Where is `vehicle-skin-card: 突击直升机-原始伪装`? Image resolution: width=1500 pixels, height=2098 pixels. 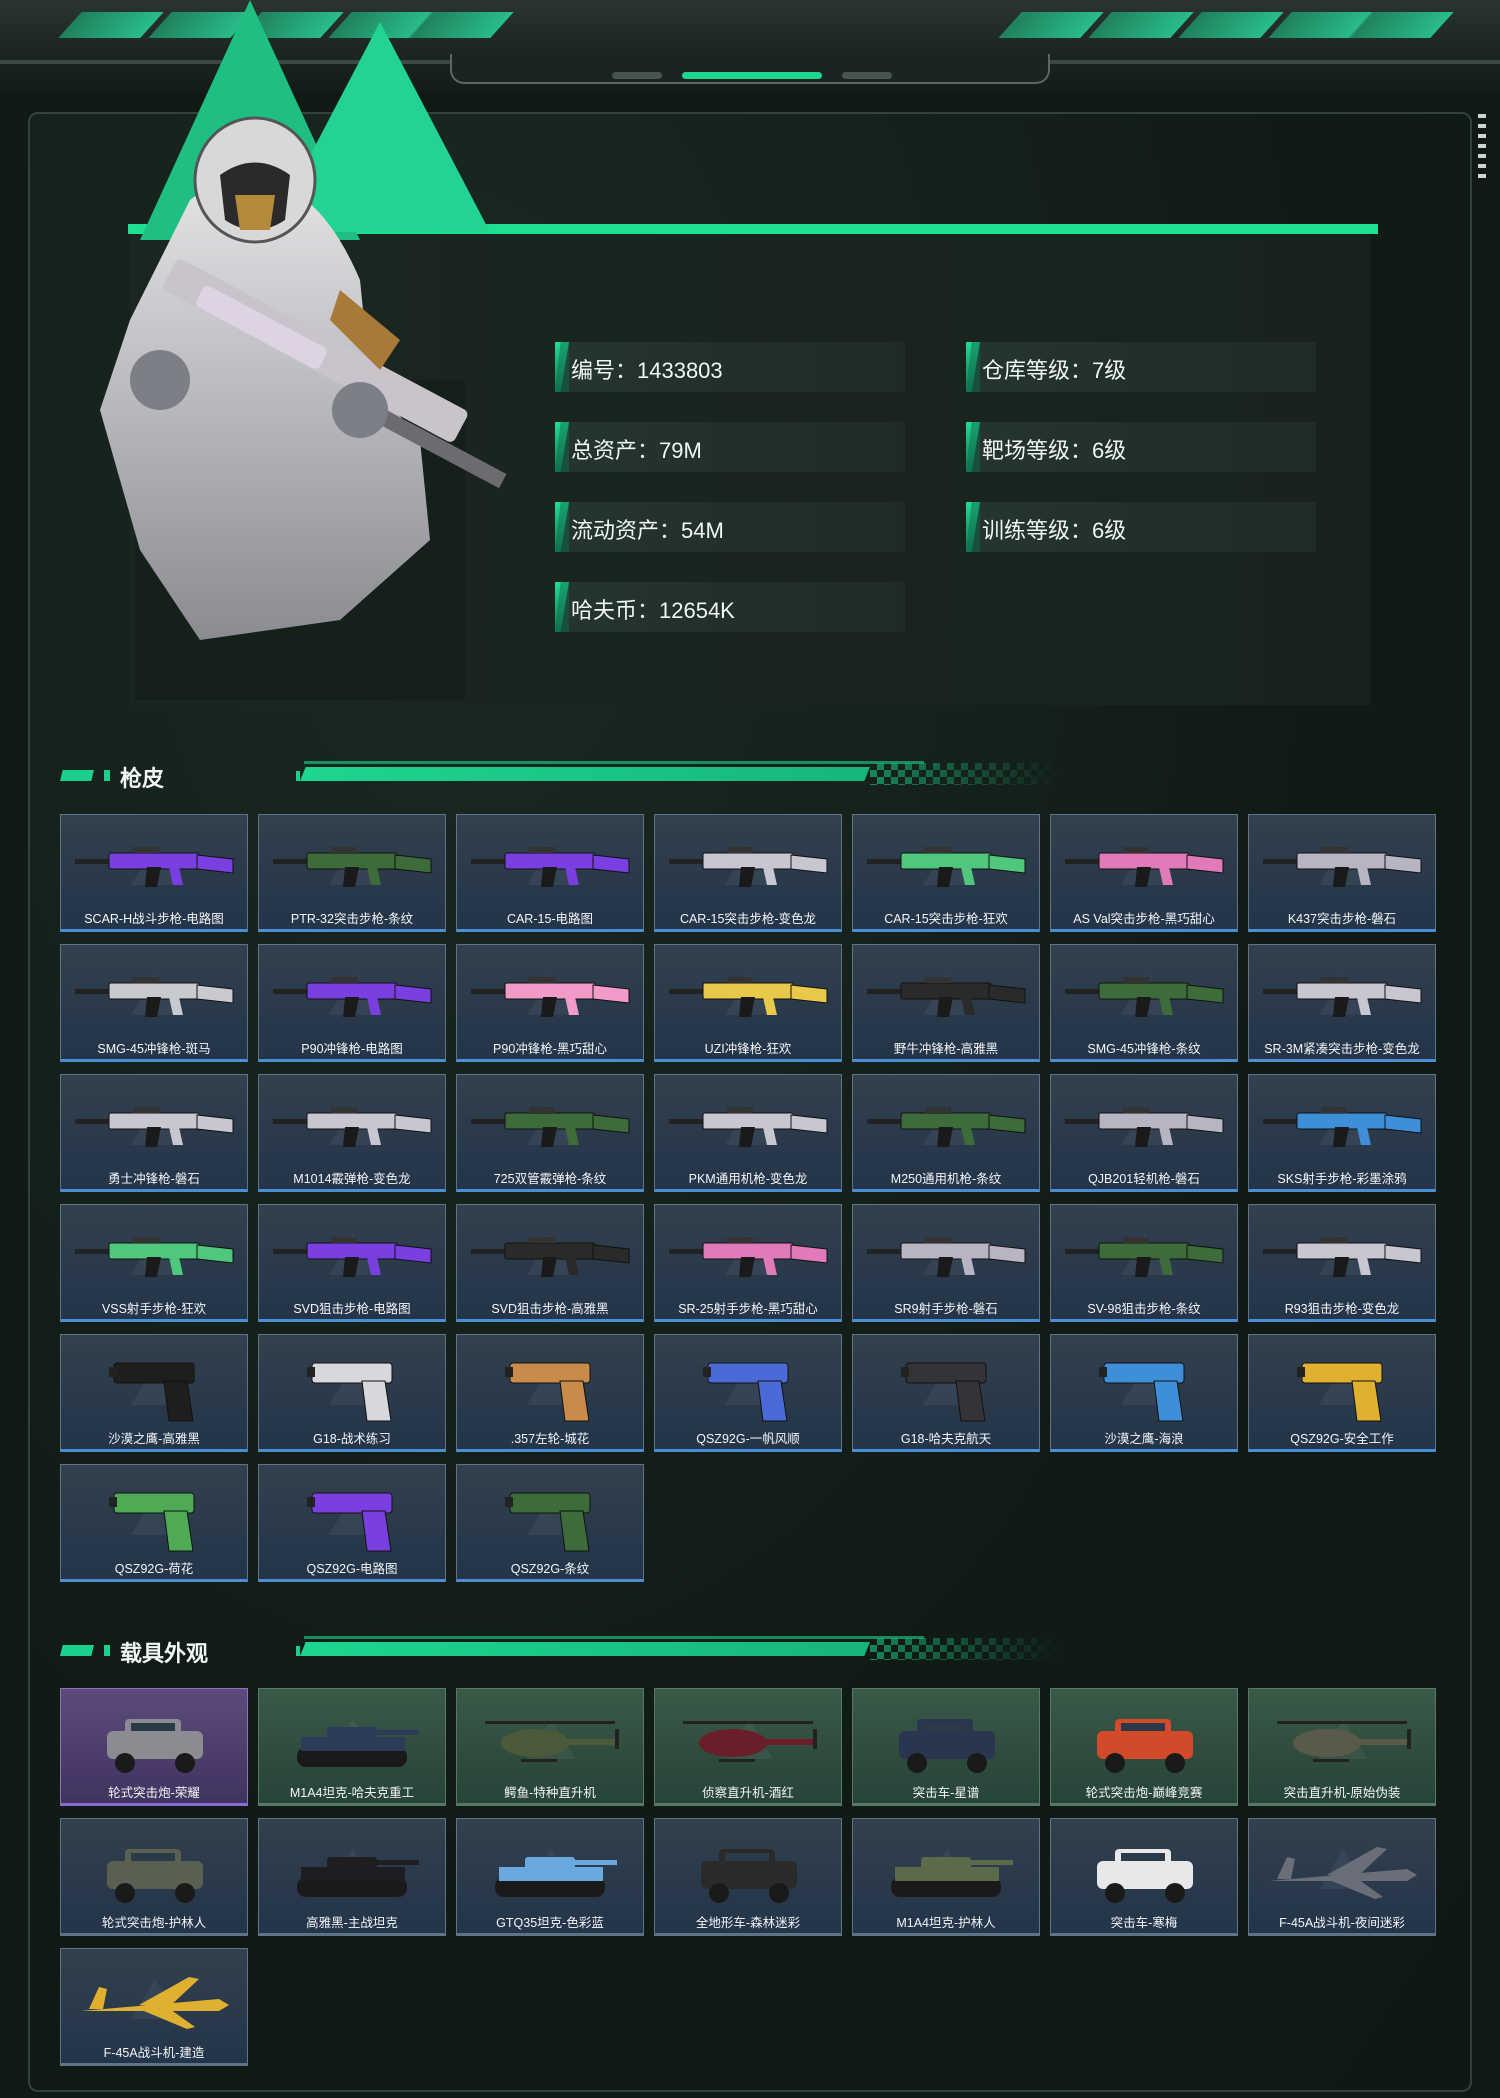 vehicle-skin-card: 突击直升机-原始伪装 is located at coordinates (1342, 1747).